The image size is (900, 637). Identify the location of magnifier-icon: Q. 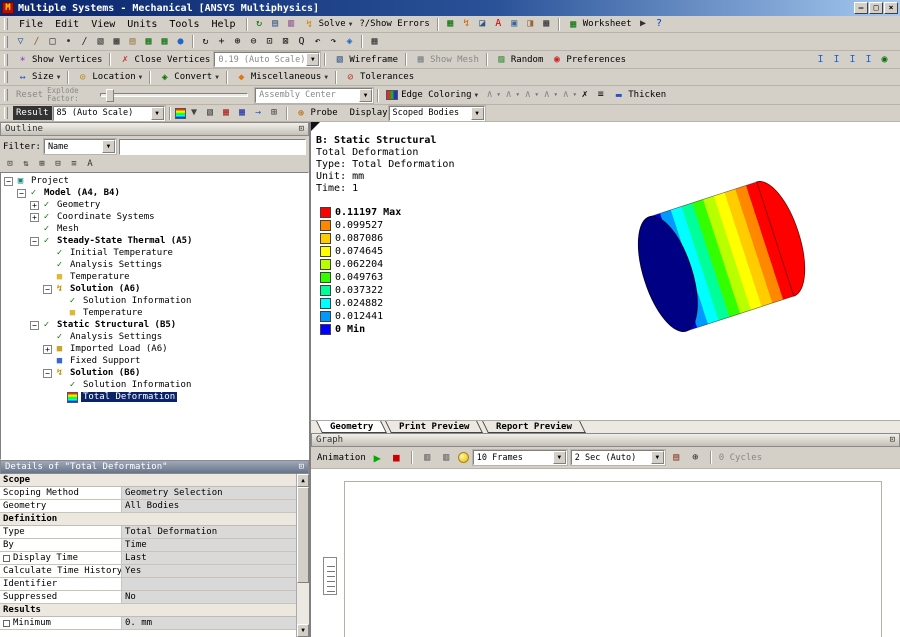
(301, 41).